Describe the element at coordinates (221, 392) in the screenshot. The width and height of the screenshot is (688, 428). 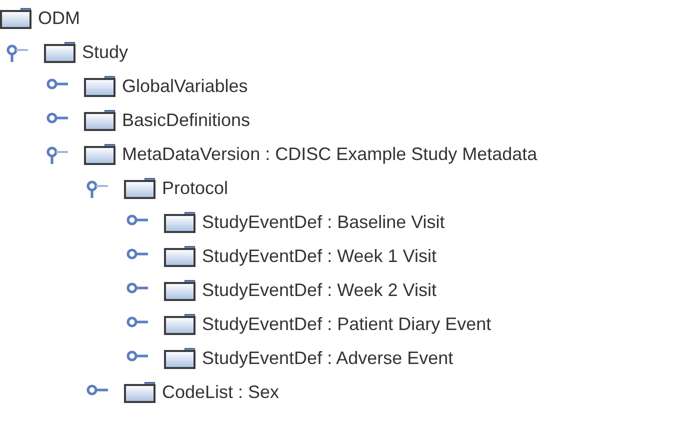
I see `tree-node-label: CodeList : Sex` at that location.